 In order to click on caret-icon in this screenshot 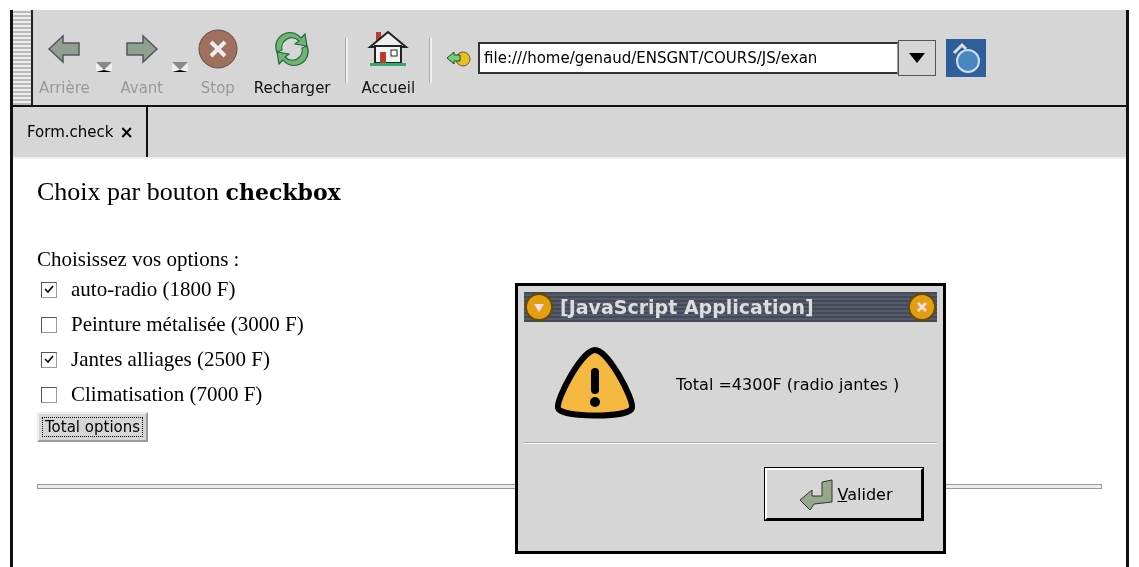, I will do `click(917, 57)`.